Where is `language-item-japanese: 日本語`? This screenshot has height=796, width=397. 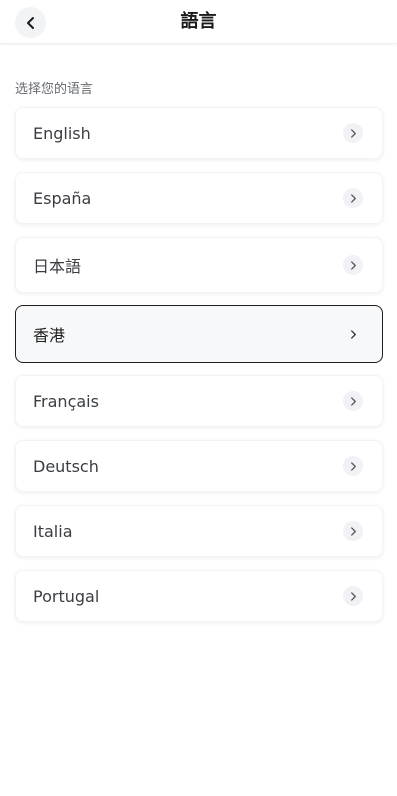 language-item-japanese: 日本語 is located at coordinates (199, 265).